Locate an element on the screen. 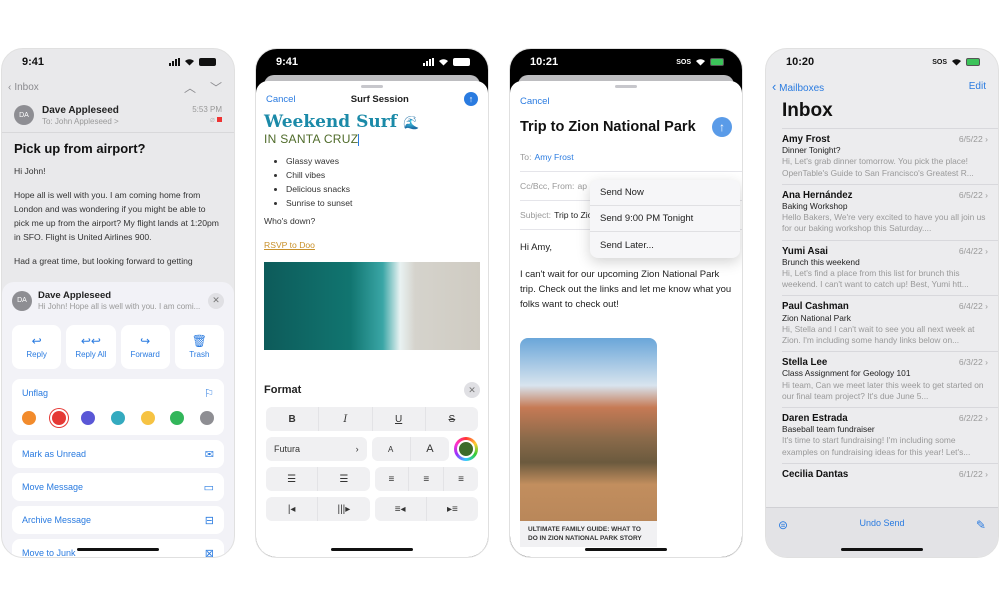  back-to-mailboxes-button: ‹ Mailboxes is located at coordinates (798, 86).